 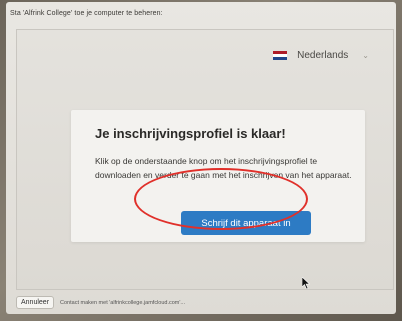 I want to click on card-title: Je inschrijvingsprofiel is klaar!, so click(x=190, y=133).